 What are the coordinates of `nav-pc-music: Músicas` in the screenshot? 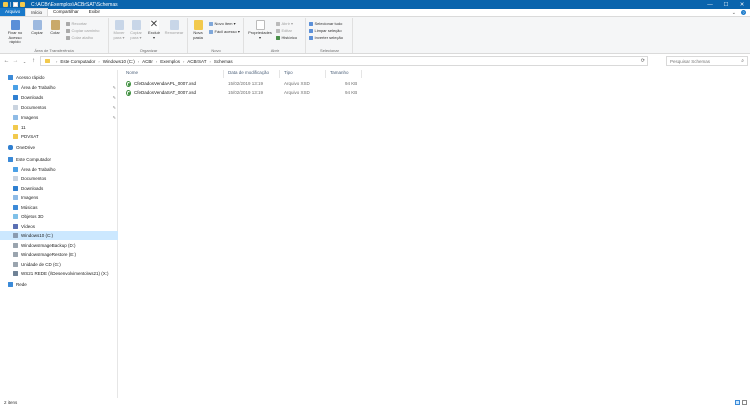 It's located at (59, 207).